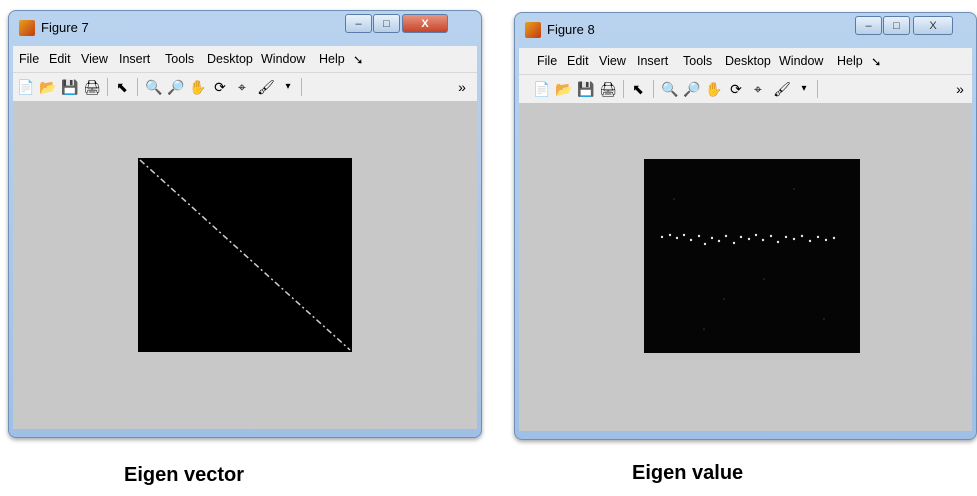 The height and width of the screenshot is (496, 977). I want to click on eigen-value-dots-plot, so click(748, 259).